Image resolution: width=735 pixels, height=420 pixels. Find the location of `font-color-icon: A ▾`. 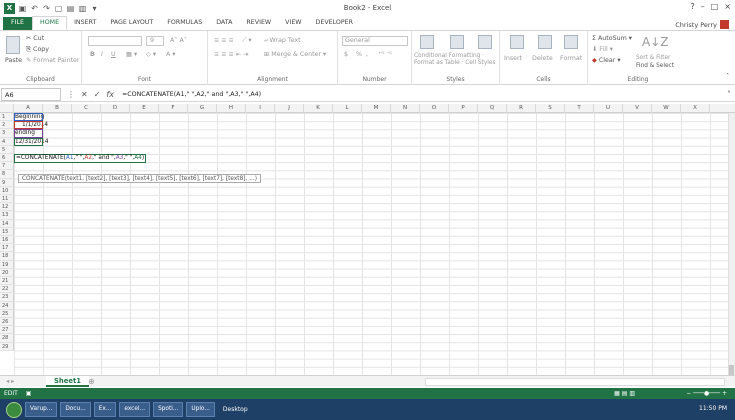

font-color-icon: A ▾ is located at coordinates (170, 54).